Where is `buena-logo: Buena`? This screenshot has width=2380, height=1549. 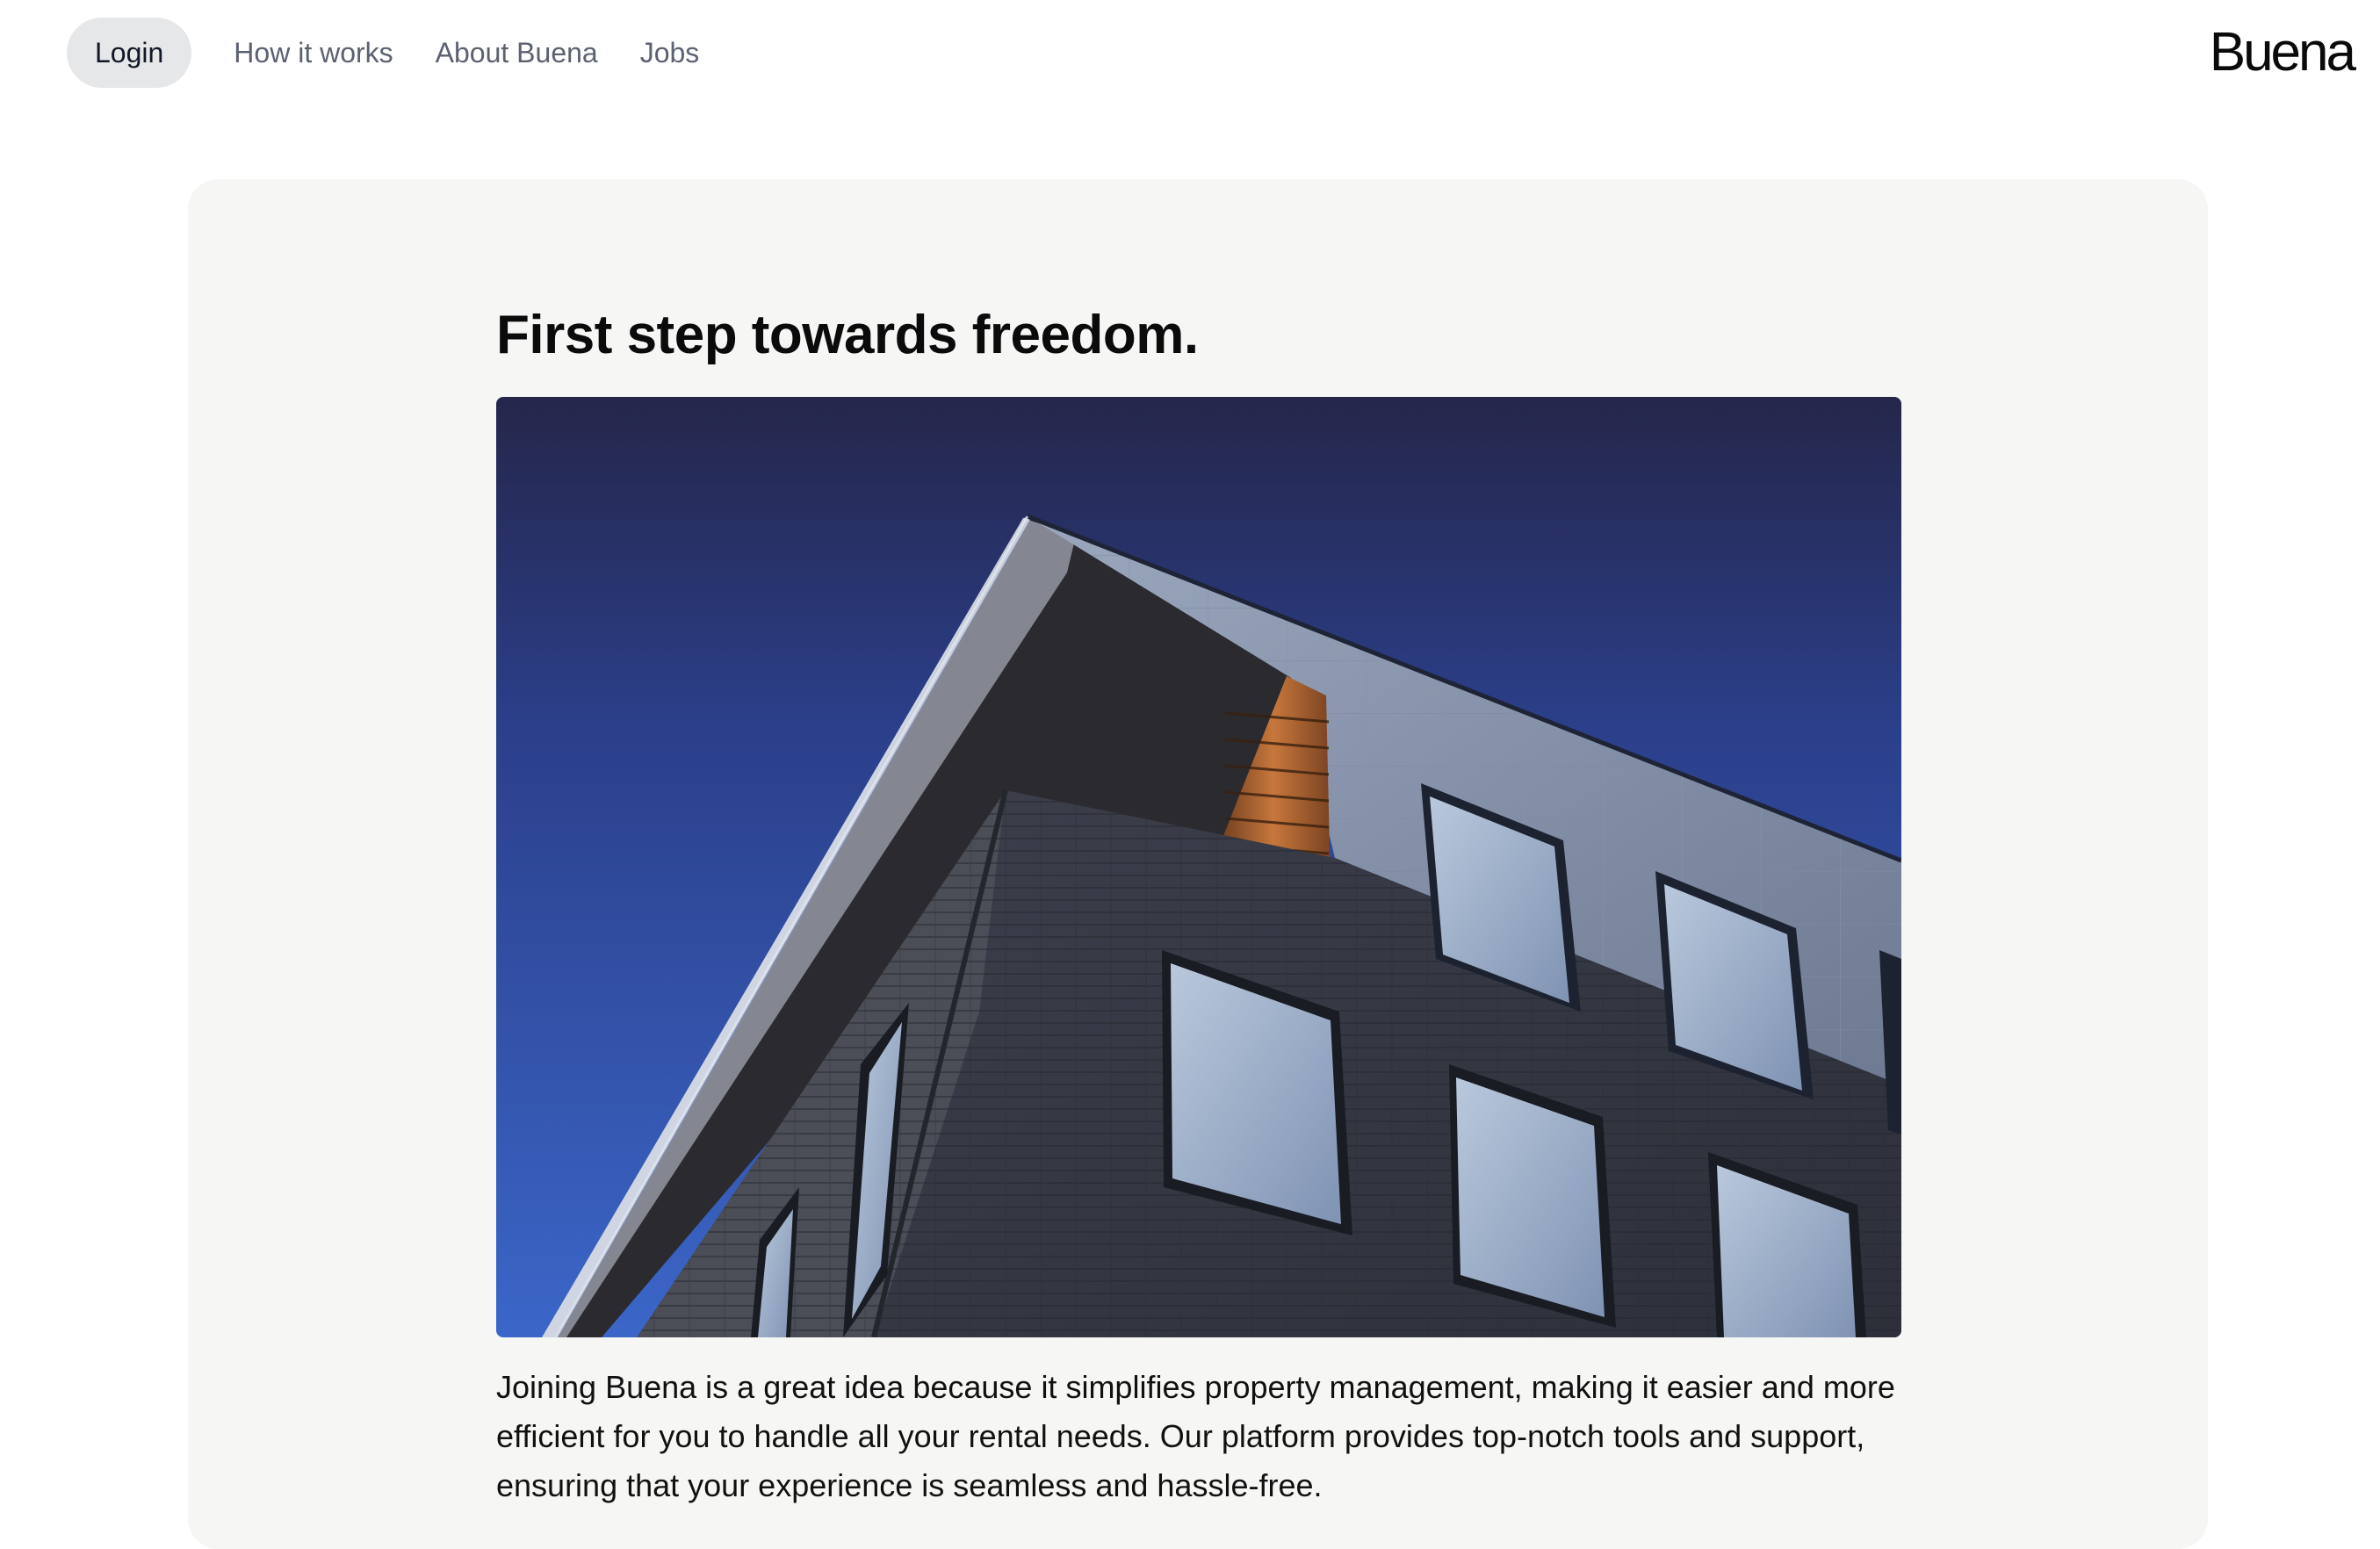
buena-logo: Buena is located at coordinates (2283, 52).